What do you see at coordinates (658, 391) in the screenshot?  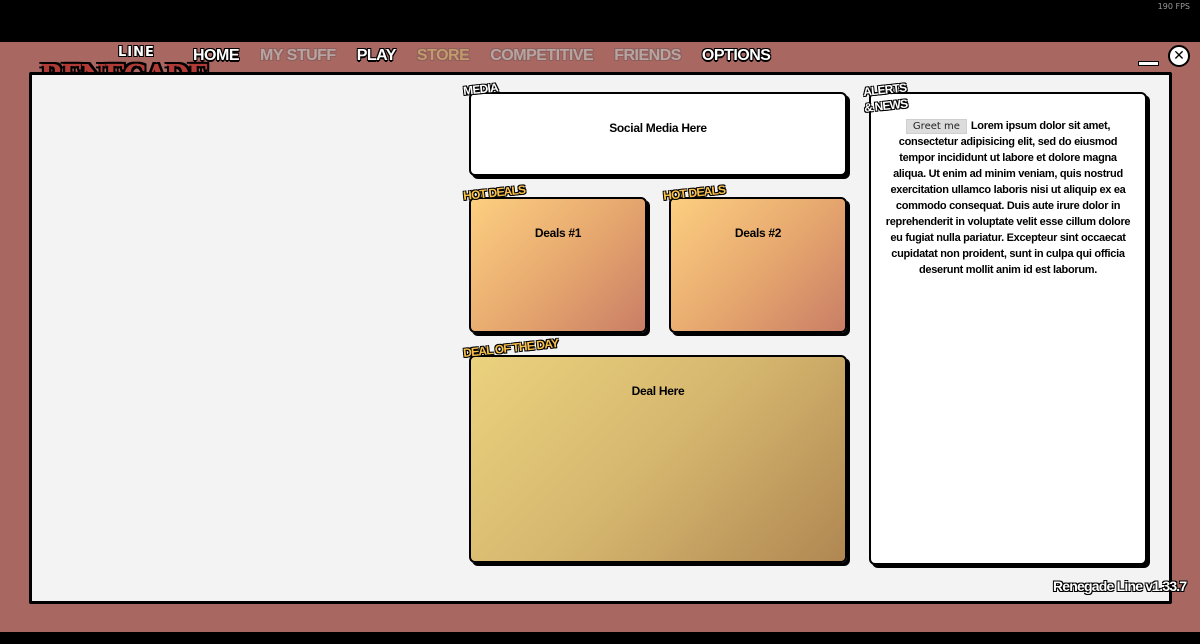 I see `deal-of-the-day-text: Deal Here` at bounding box center [658, 391].